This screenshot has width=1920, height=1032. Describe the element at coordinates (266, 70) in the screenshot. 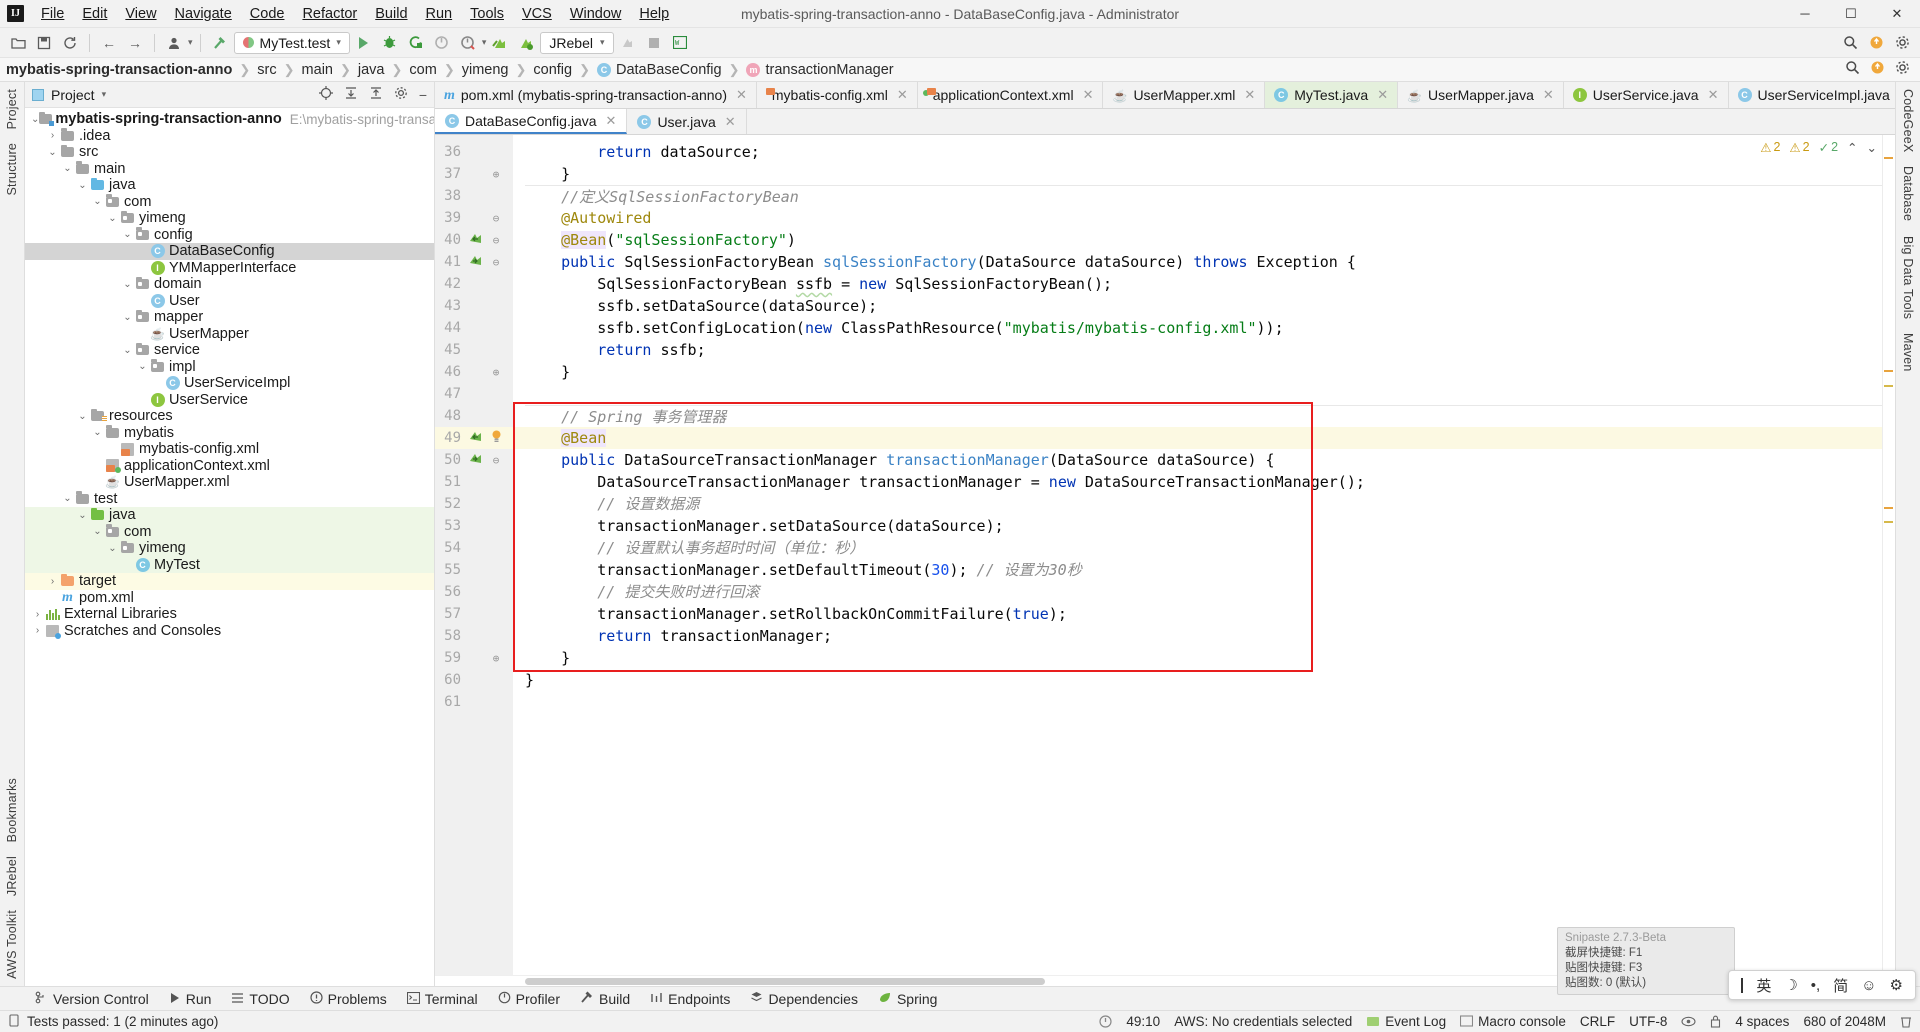

I see `breadcrumb-item-src: src` at that location.